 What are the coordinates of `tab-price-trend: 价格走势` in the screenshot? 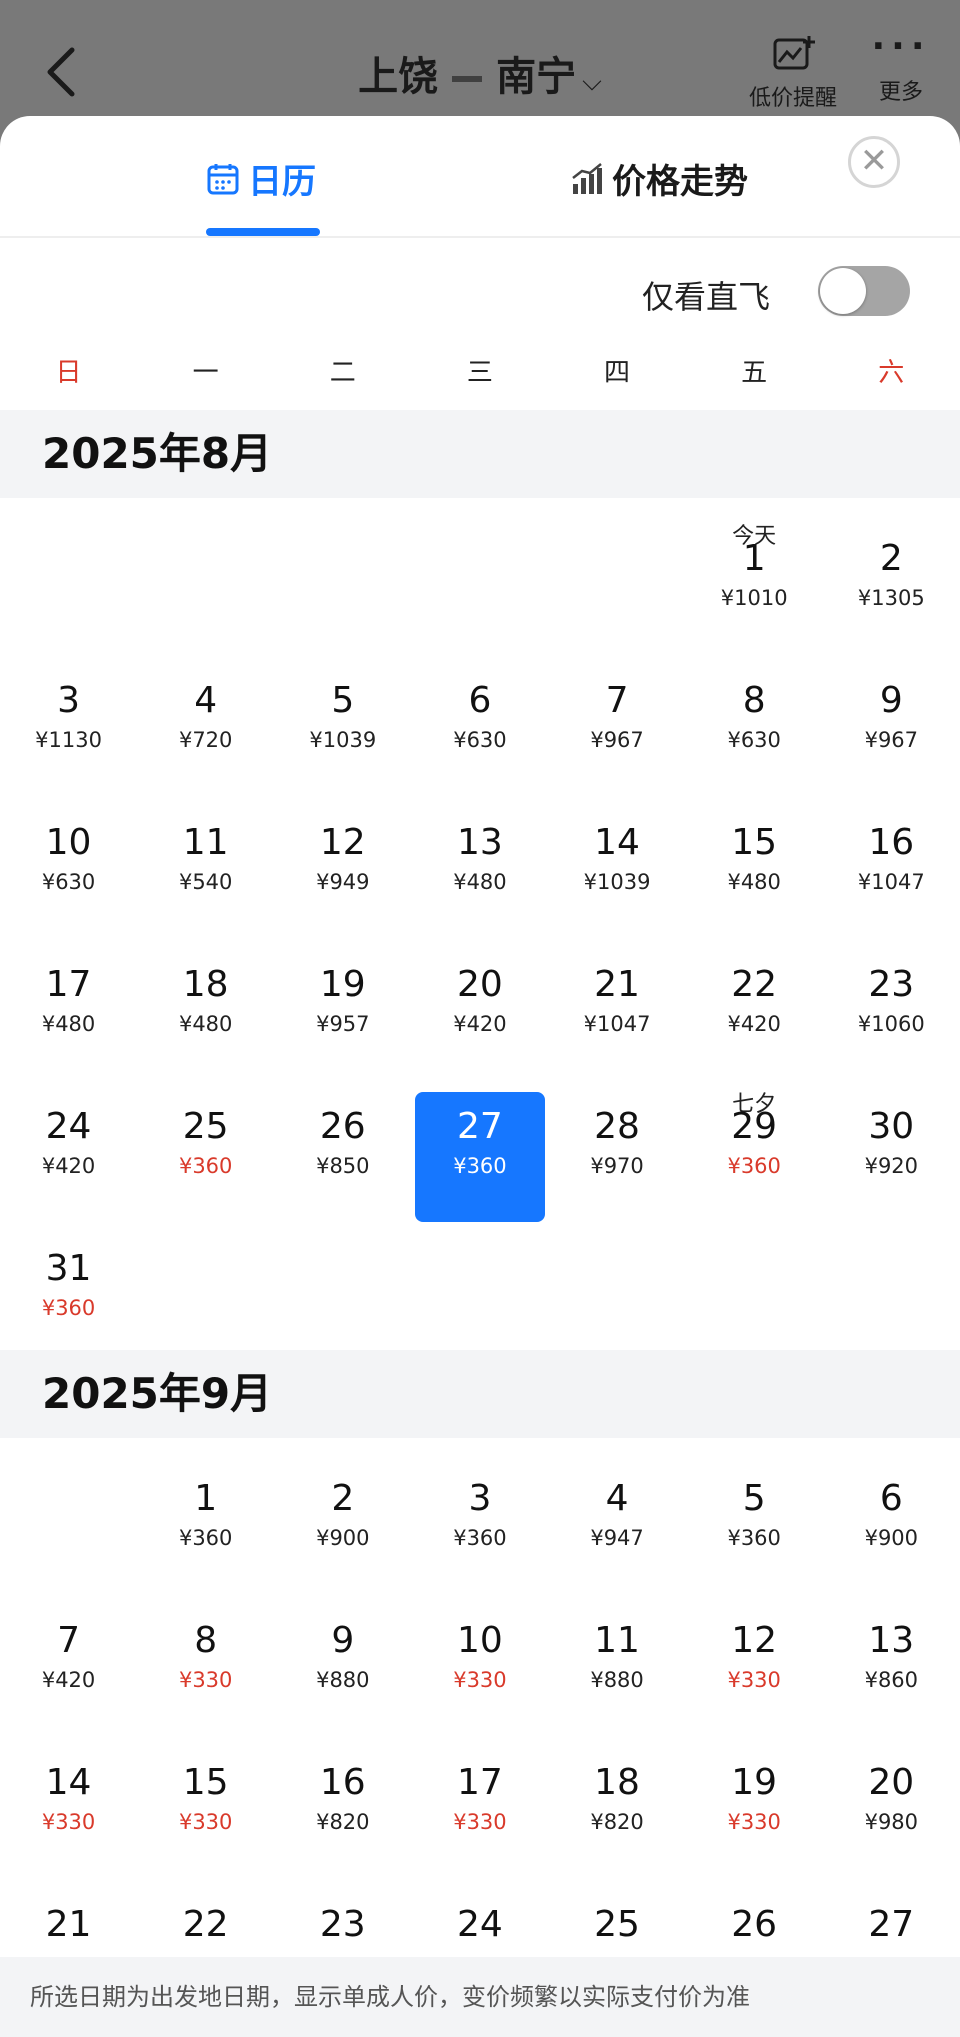 It's located at (659, 178).